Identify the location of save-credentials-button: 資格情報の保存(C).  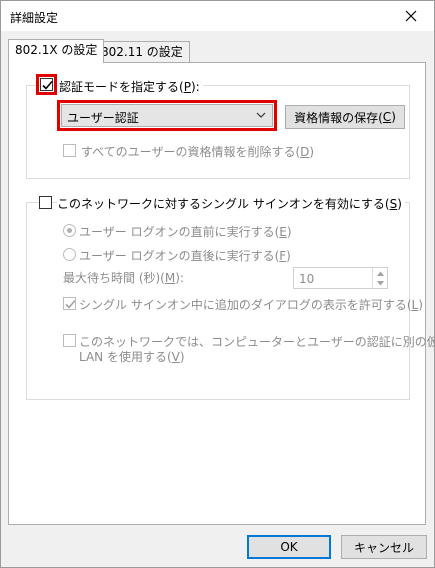
(345, 117).